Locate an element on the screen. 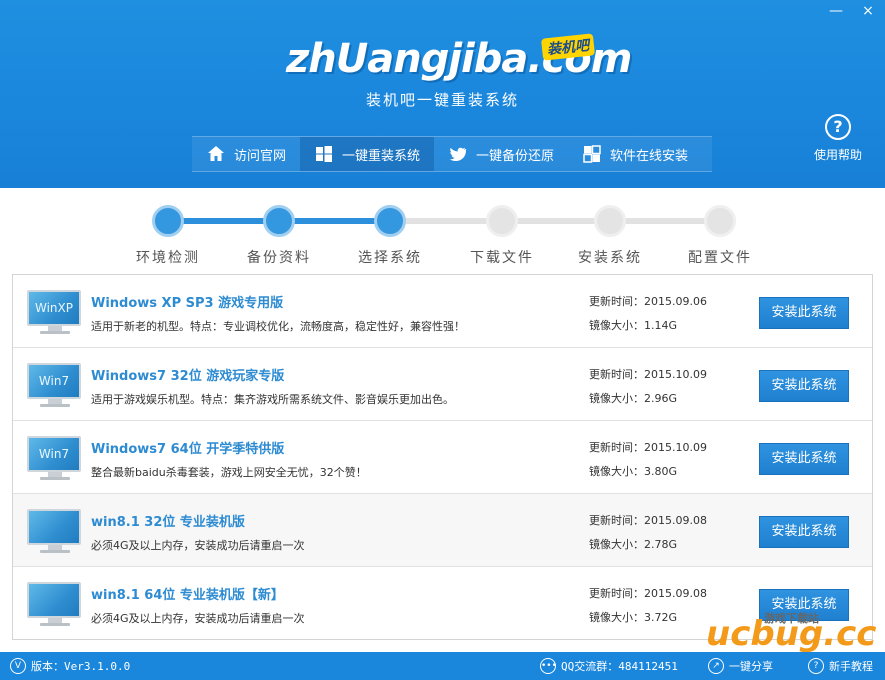 Image resolution: width=885 pixels, height=680 pixels. main-nav: 访问官网 一键重装系统 一键备份还原 软件在线安装 is located at coordinates (452, 154).